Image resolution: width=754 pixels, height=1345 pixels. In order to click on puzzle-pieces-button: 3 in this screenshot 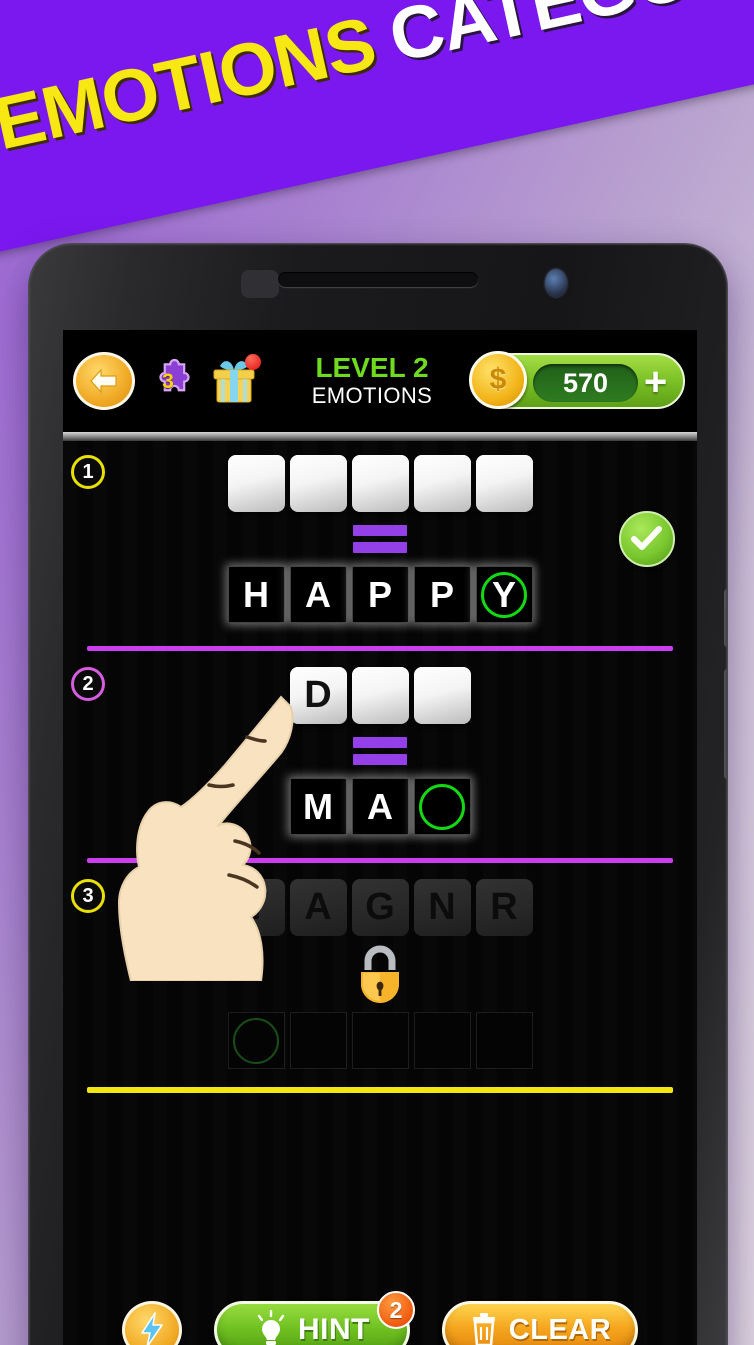, I will do `click(168, 381)`.